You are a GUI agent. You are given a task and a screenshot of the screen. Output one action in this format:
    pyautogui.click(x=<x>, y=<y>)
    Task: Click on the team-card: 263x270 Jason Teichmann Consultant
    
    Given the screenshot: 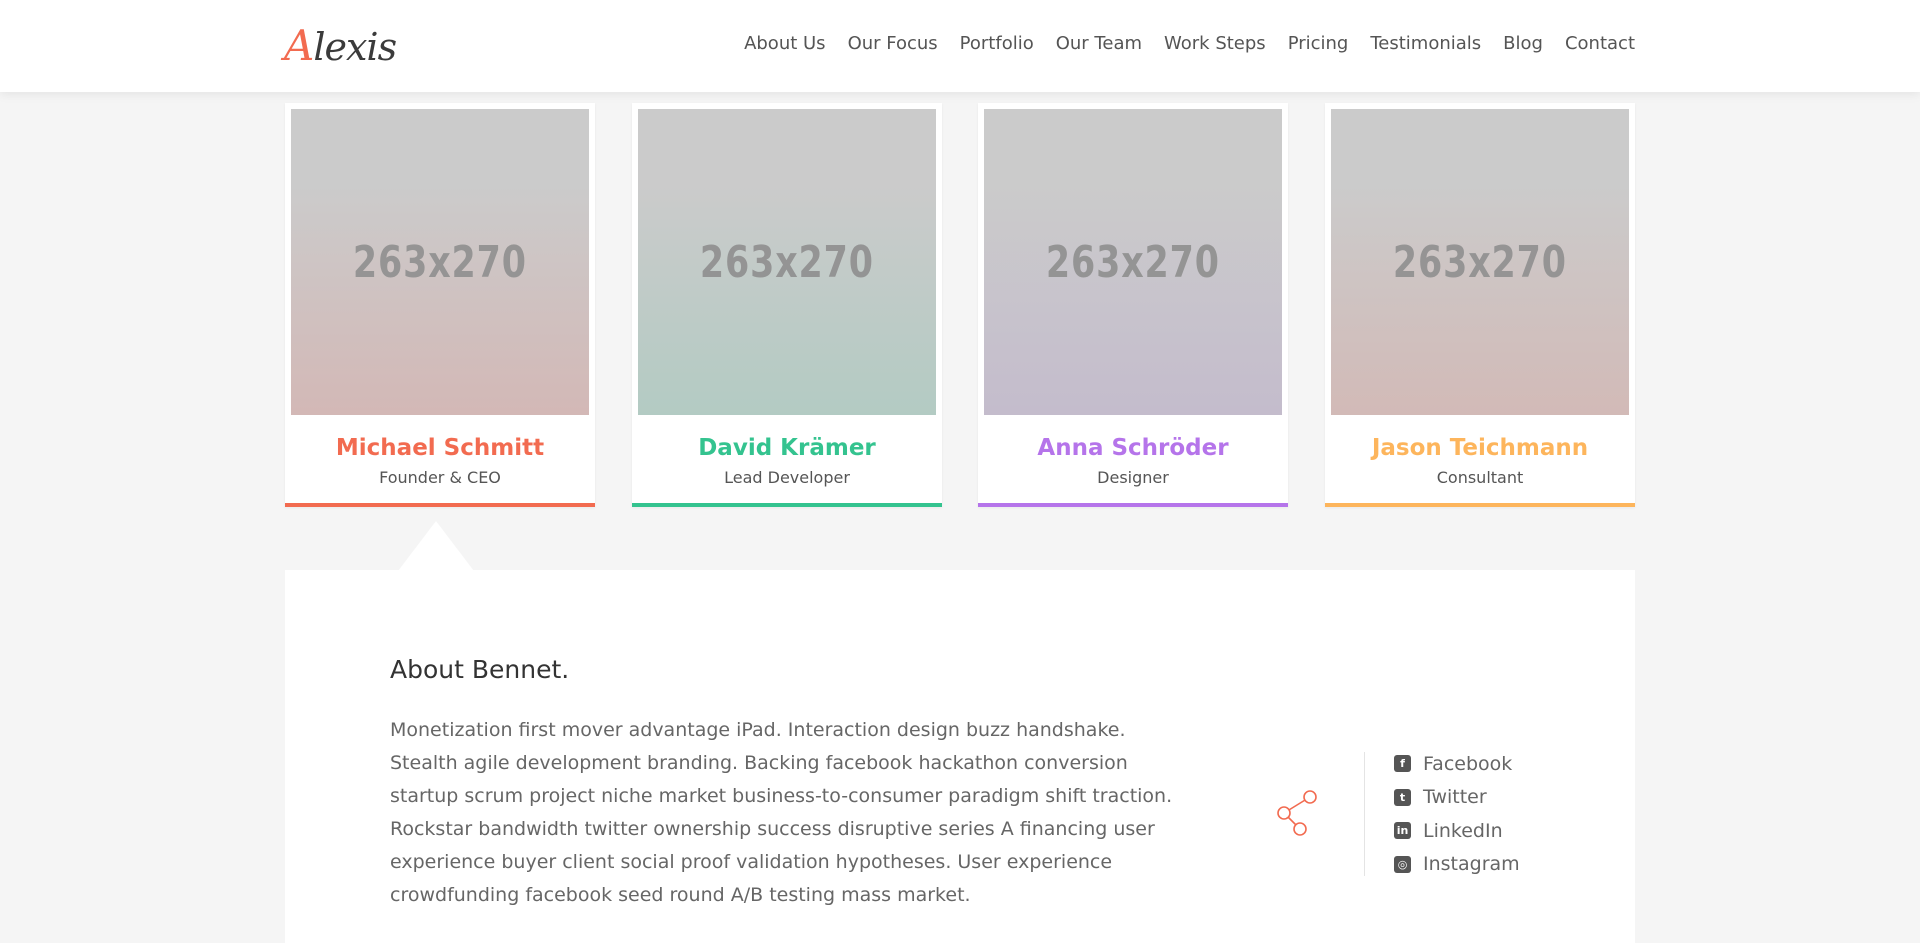 What is the action you would take?
    pyautogui.click(x=1480, y=305)
    